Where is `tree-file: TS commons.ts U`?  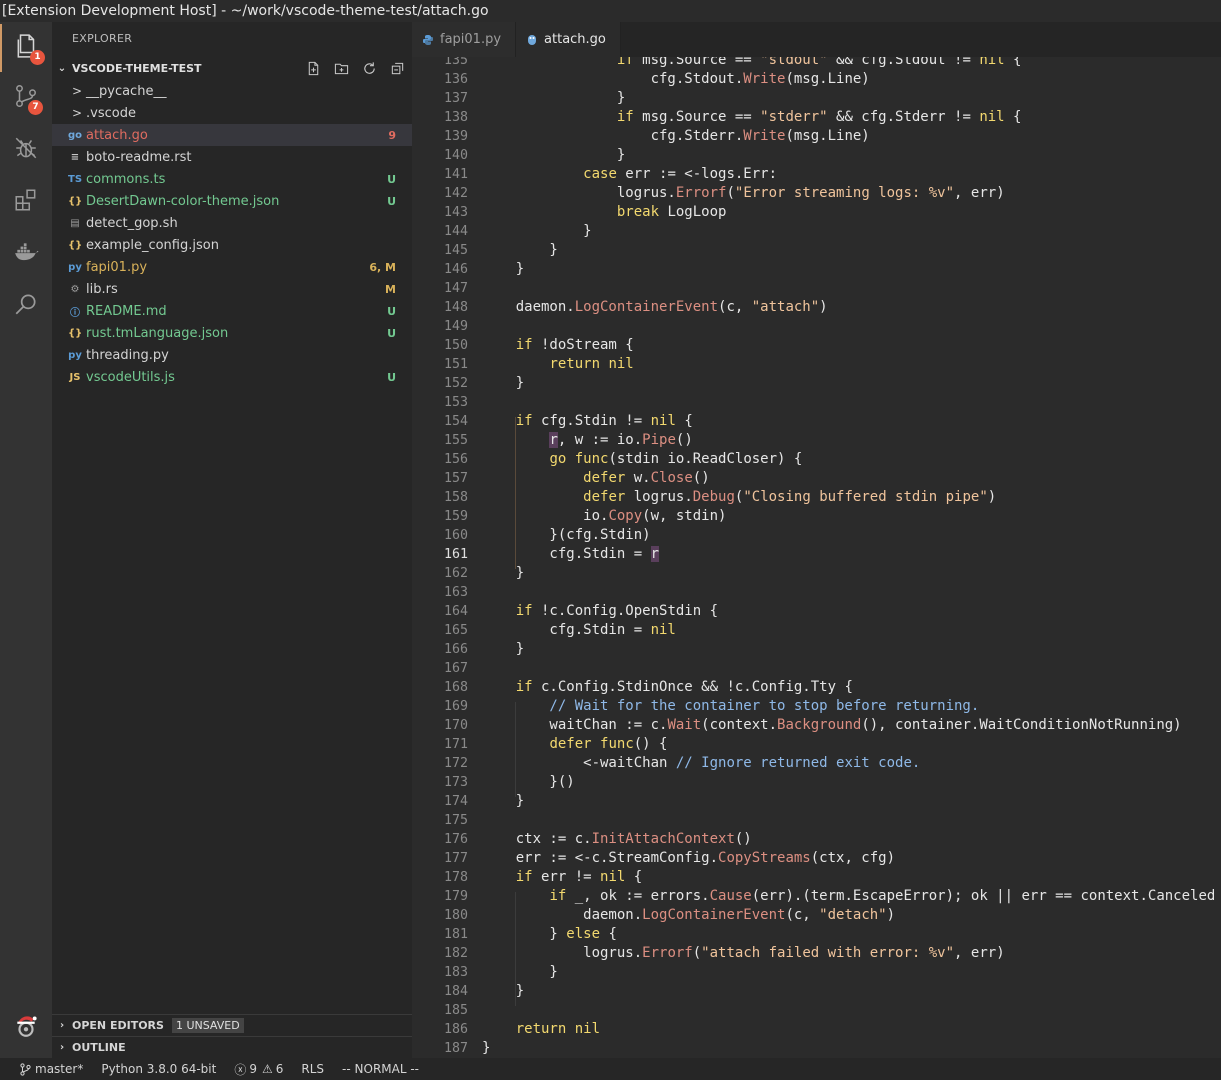 tree-file: TS commons.ts U is located at coordinates (232, 179).